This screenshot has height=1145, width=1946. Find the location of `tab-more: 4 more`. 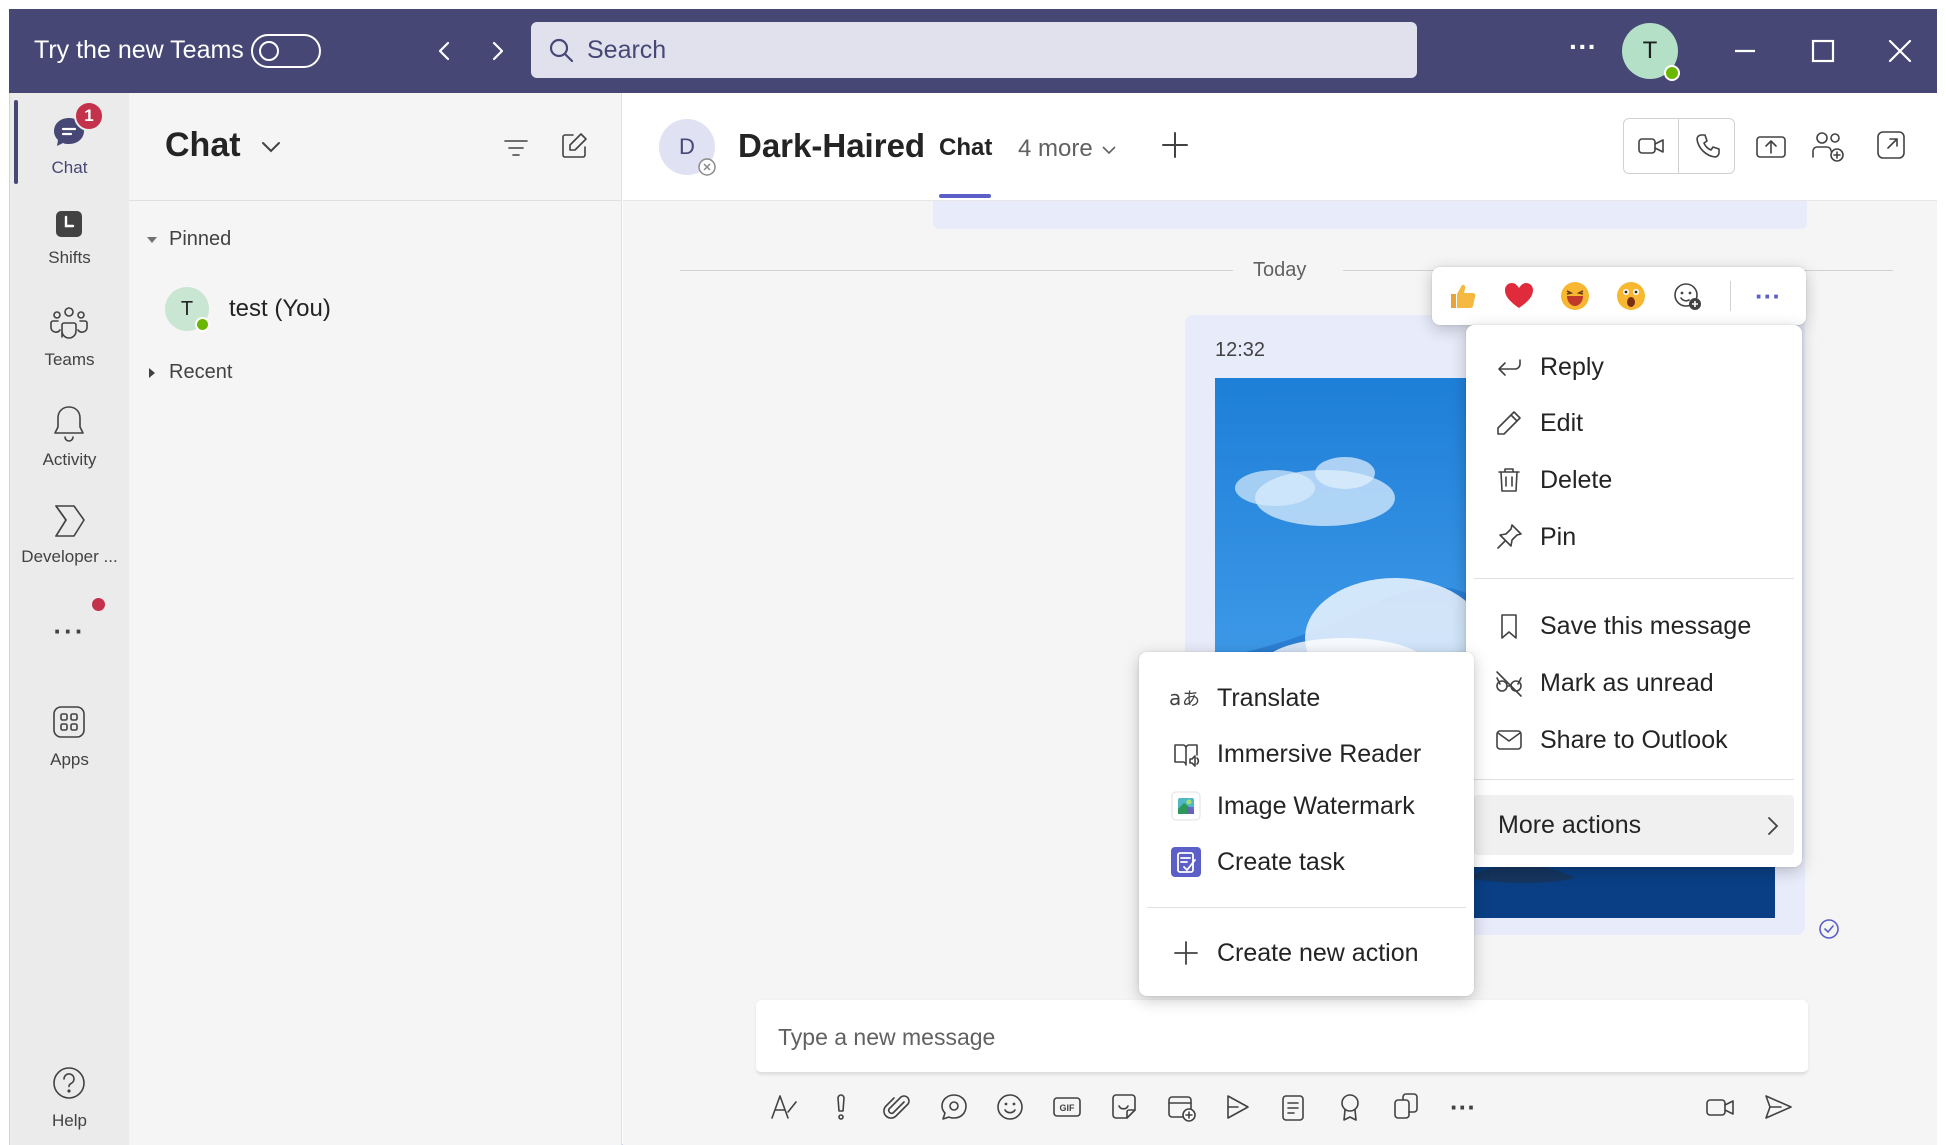

tab-more: 4 more is located at coordinates (1067, 149).